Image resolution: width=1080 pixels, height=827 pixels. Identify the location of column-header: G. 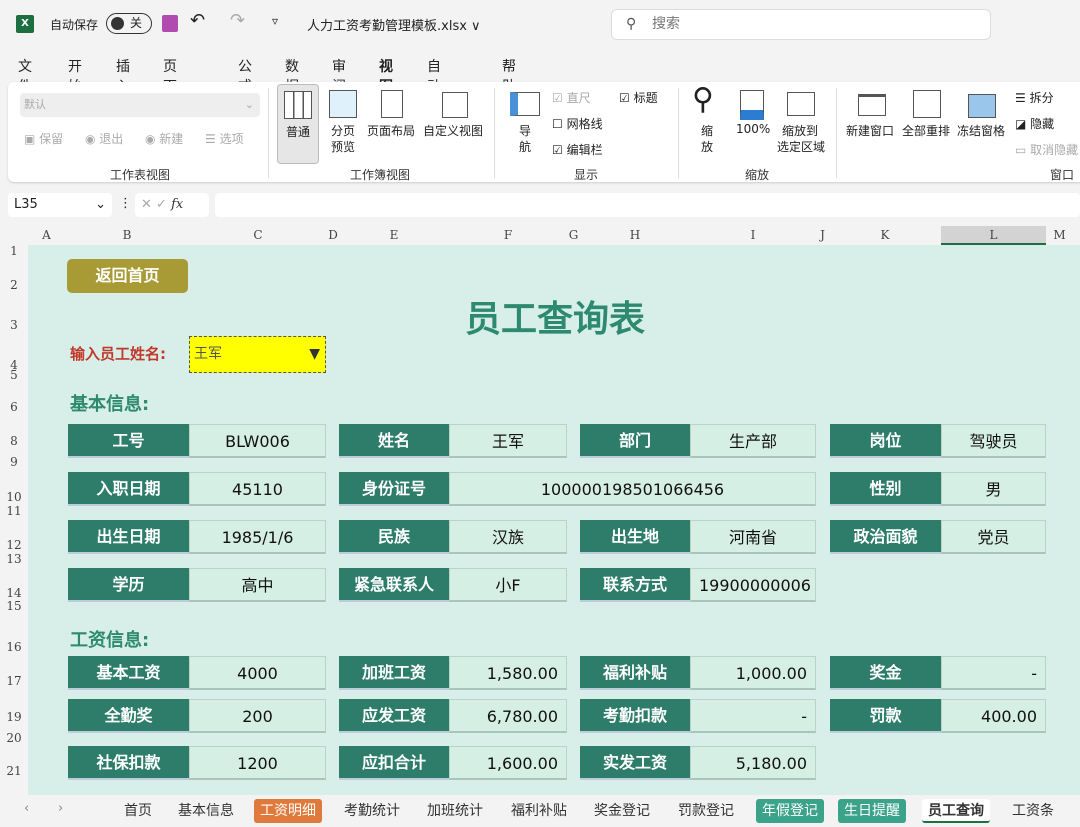
(573, 235).